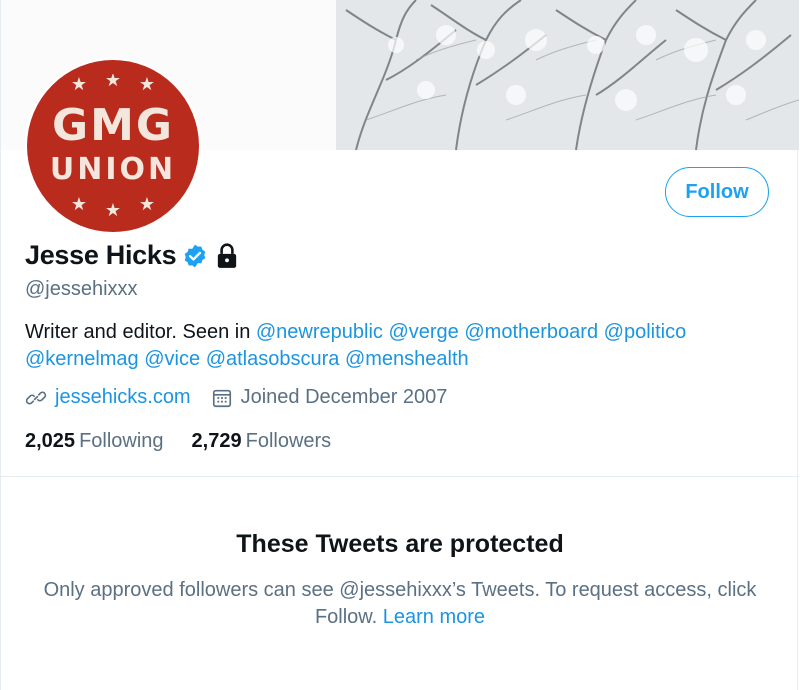 The width and height of the screenshot is (800, 690). I want to click on followers-stat: 2,729 Followers, so click(262, 441).